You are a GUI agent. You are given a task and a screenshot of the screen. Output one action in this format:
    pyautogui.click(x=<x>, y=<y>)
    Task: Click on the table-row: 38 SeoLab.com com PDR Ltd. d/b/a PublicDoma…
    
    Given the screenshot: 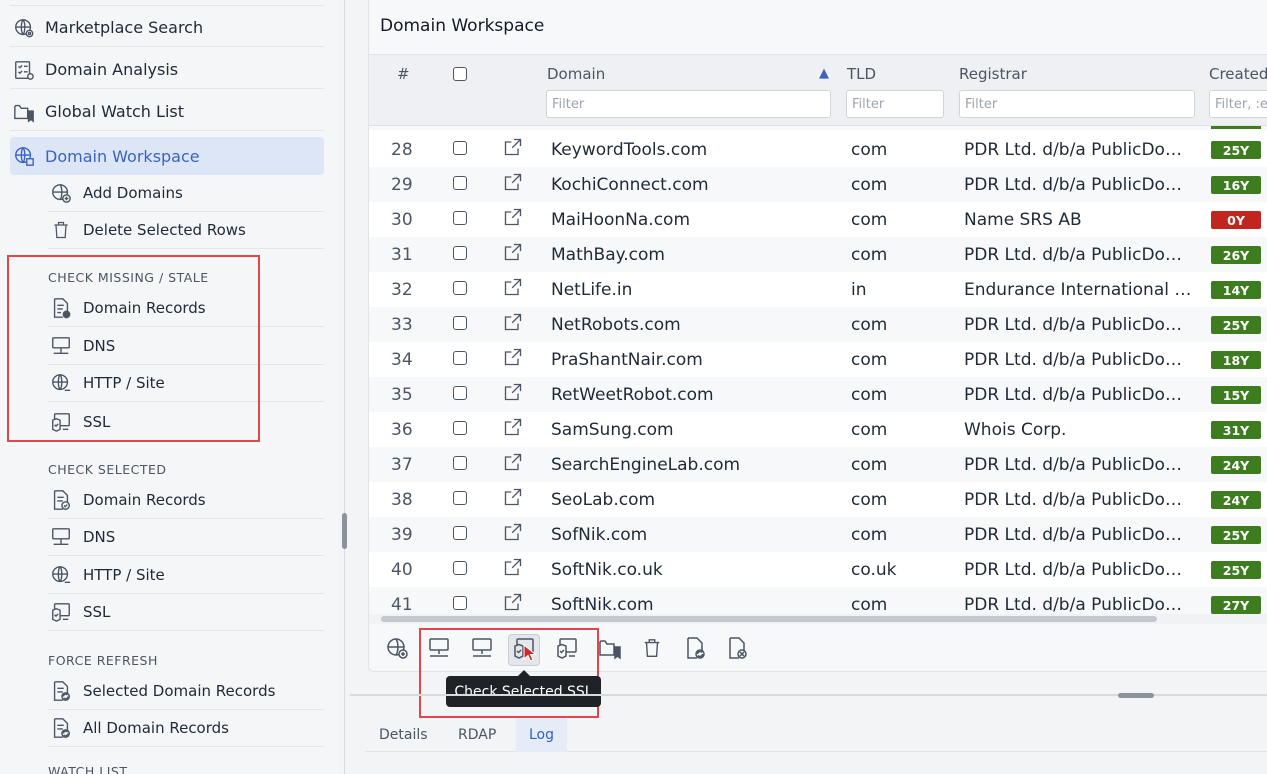 What is the action you would take?
    pyautogui.click(x=818, y=499)
    